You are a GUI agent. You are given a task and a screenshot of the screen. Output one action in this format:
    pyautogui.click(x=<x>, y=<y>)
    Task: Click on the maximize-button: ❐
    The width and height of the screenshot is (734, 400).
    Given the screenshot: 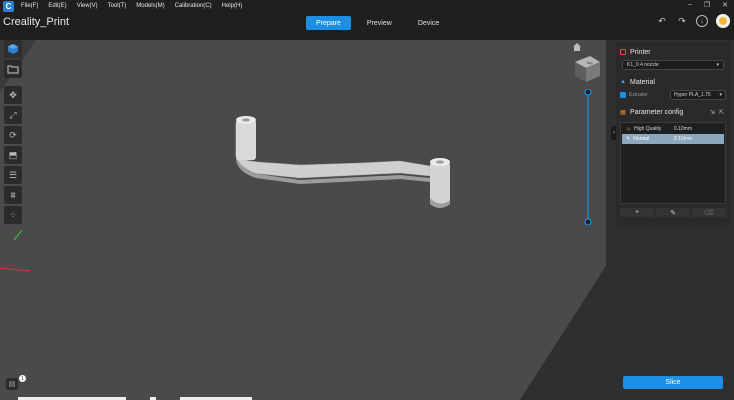 What is the action you would take?
    pyautogui.click(x=707, y=5)
    